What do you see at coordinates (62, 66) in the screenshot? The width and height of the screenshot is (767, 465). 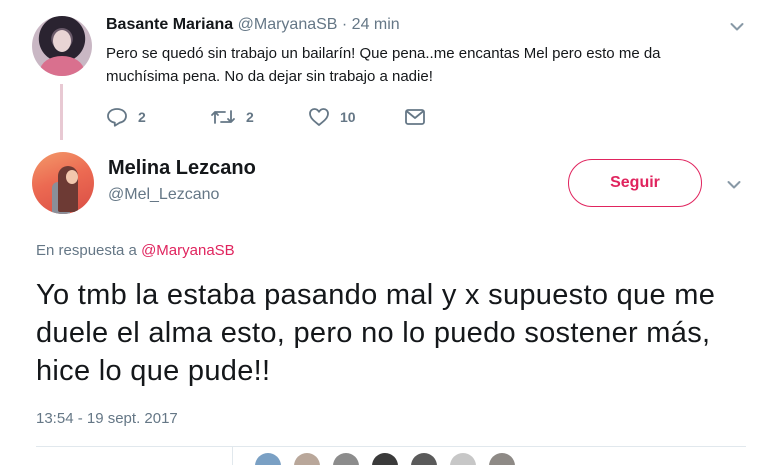 I see `avatar-body` at bounding box center [62, 66].